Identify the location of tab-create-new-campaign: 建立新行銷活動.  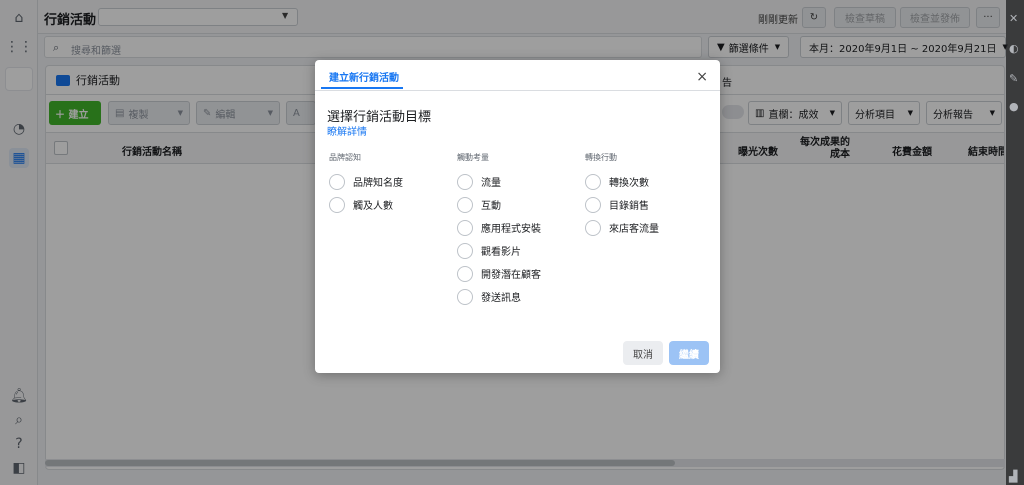
(364, 76).